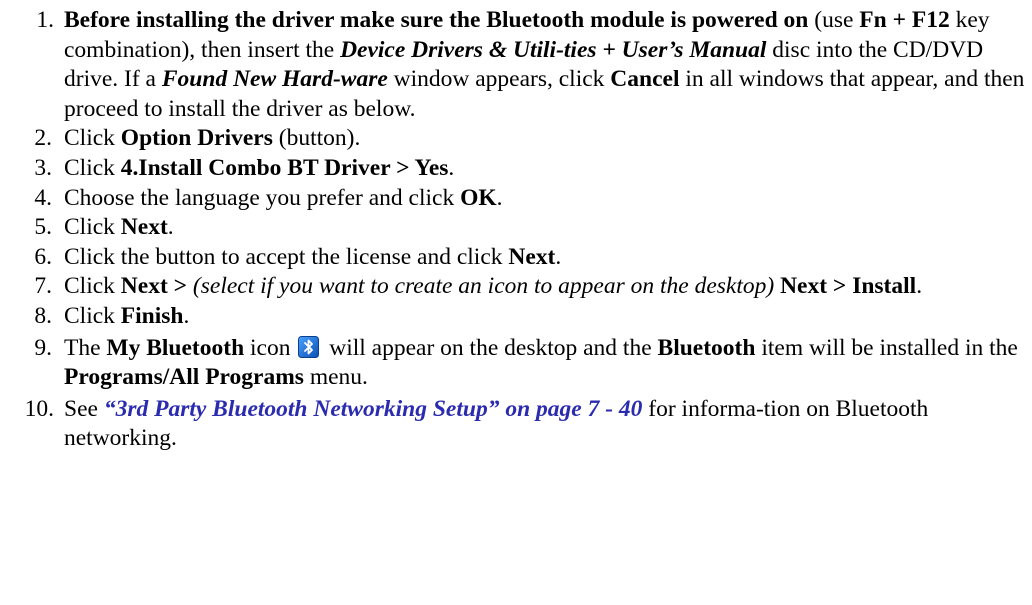 The width and height of the screenshot is (1032, 605). I want to click on install-combo-bt-label: 4.Install Combo BT Driver > Yes, so click(284, 167).